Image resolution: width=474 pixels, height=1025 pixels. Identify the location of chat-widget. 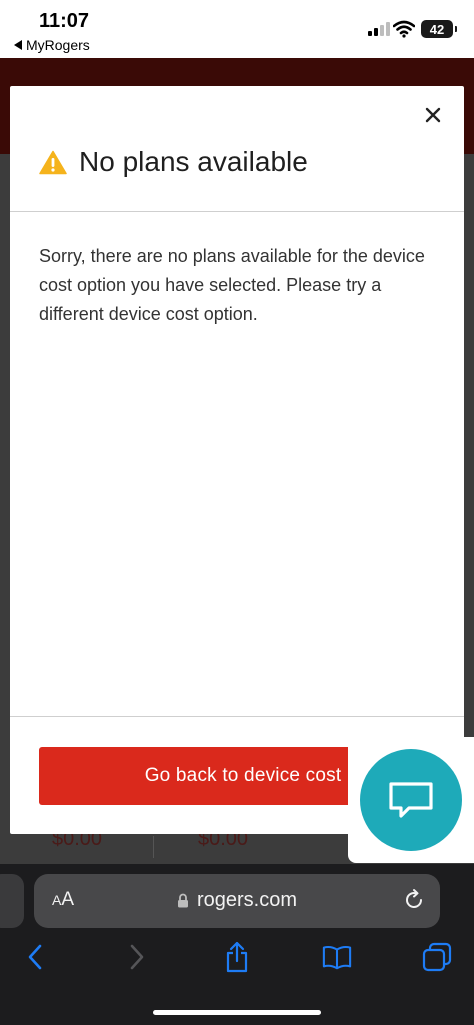
(411, 800).